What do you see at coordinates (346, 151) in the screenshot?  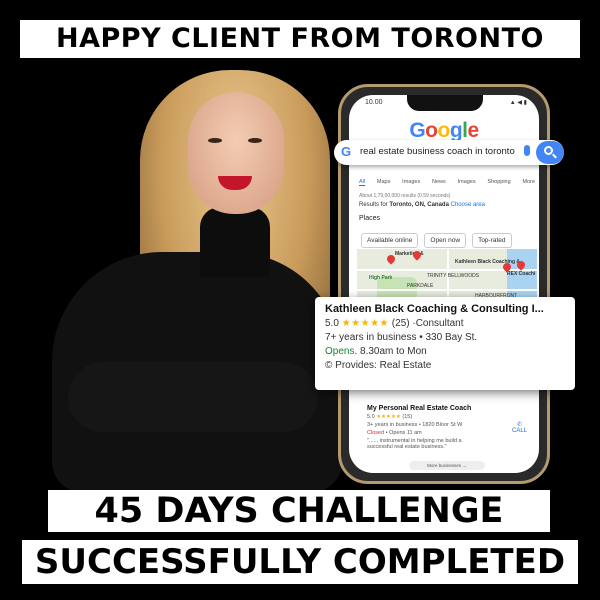 I see `google-g-icon: G` at bounding box center [346, 151].